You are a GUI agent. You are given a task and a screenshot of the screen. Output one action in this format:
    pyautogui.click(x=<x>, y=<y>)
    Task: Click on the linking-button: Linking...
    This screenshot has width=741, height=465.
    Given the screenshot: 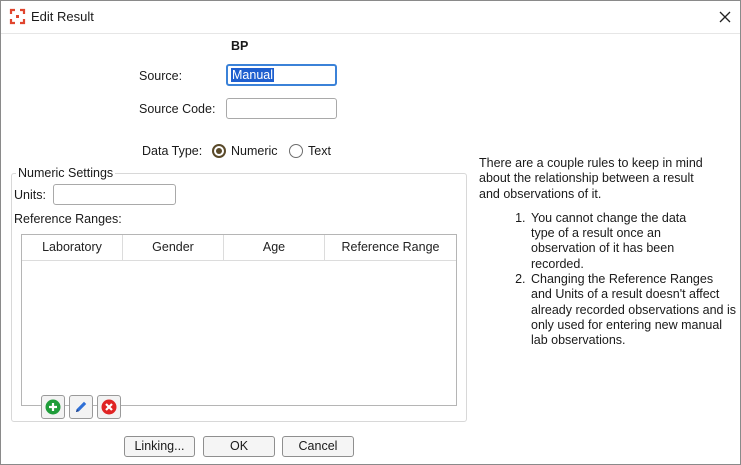 What is the action you would take?
    pyautogui.click(x=159, y=446)
    